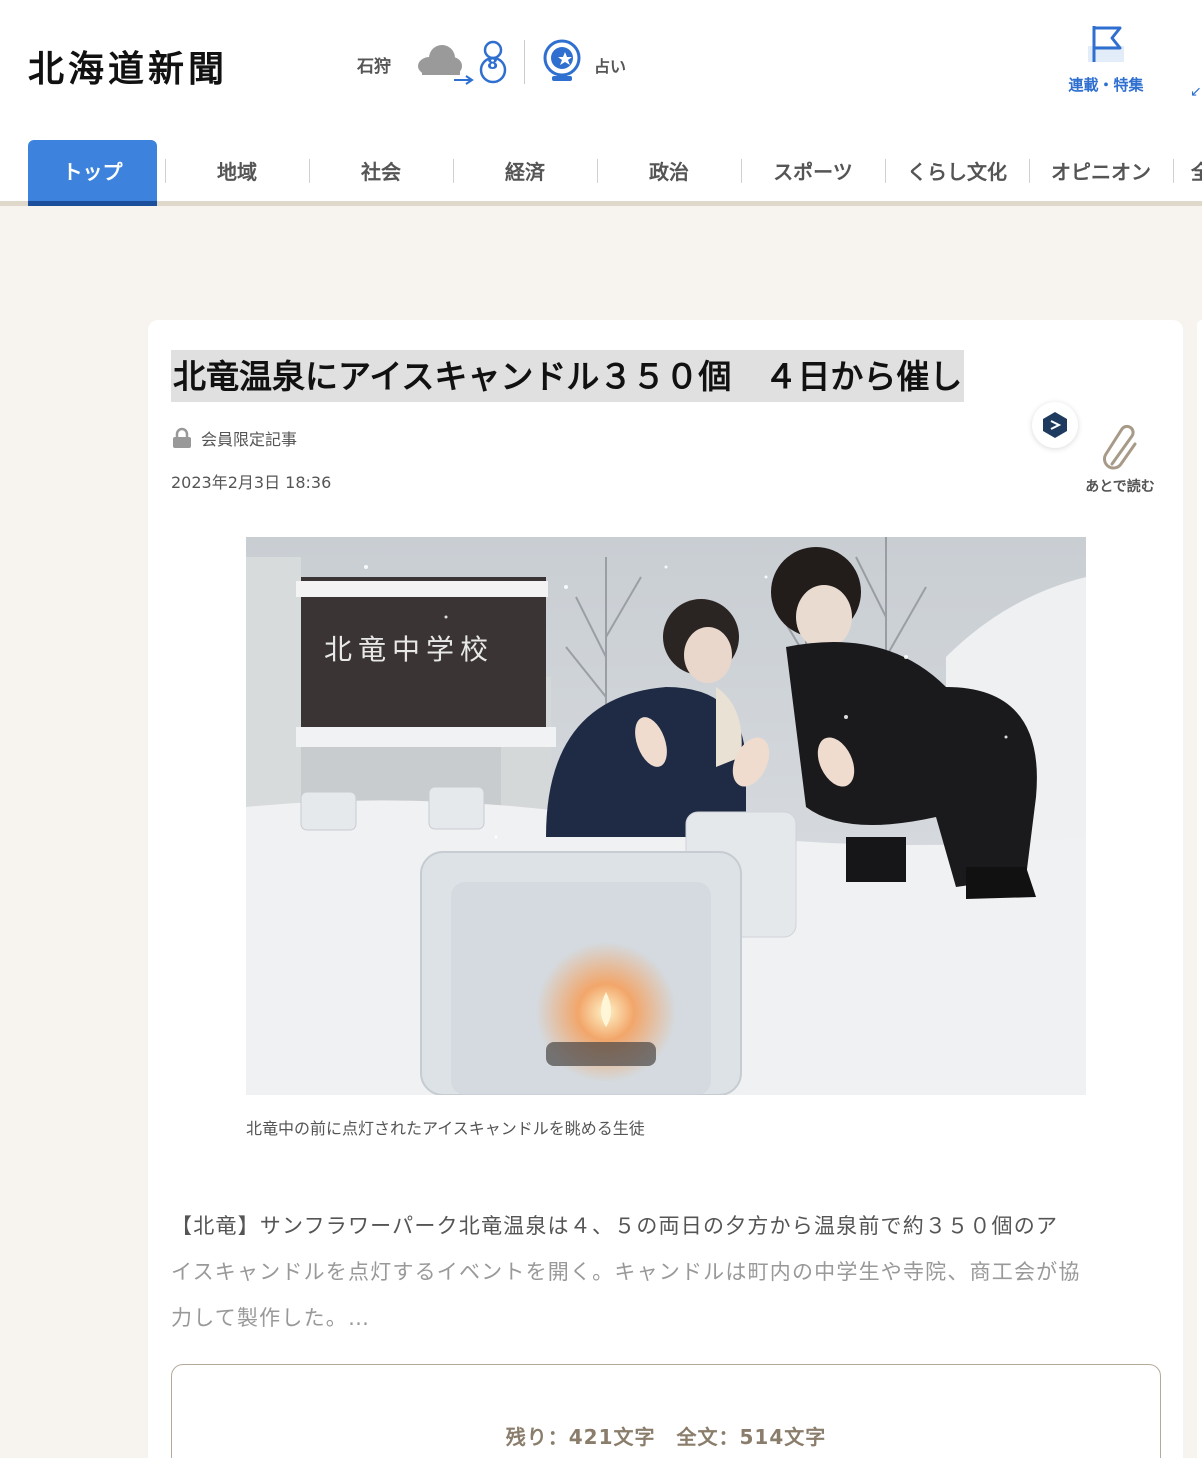  I want to click on paperclip-icon, so click(1120, 447).